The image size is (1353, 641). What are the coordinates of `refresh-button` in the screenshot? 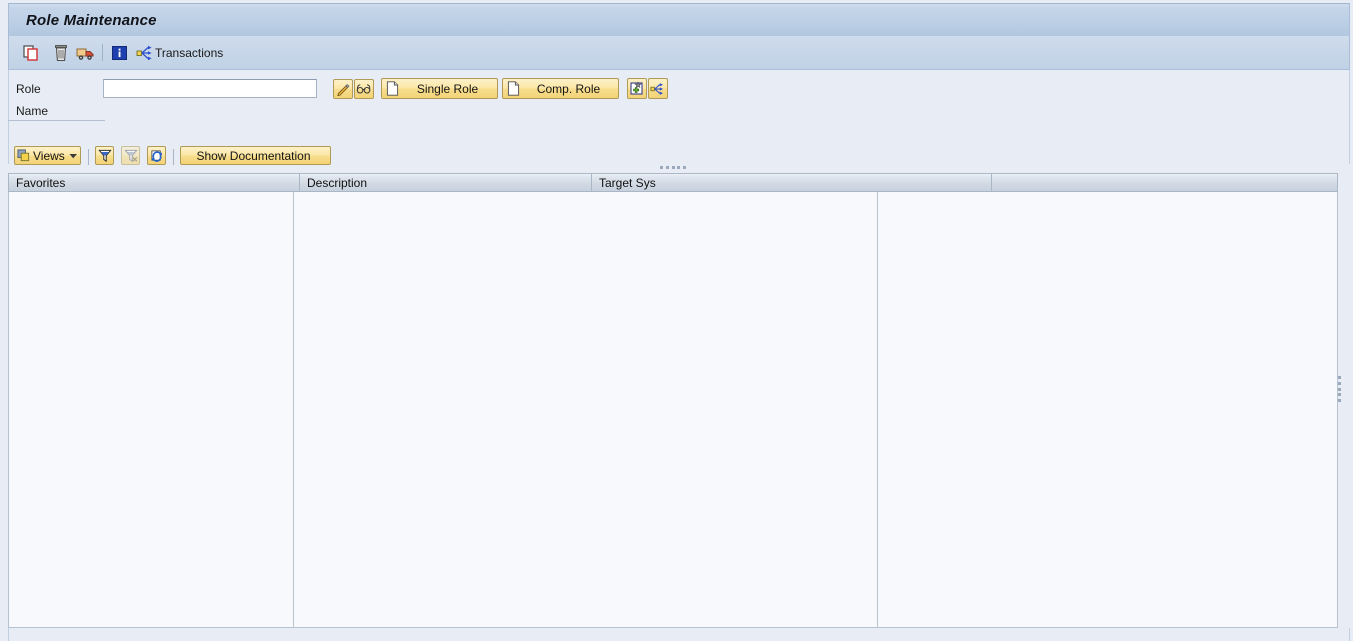 It's located at (156, 155).